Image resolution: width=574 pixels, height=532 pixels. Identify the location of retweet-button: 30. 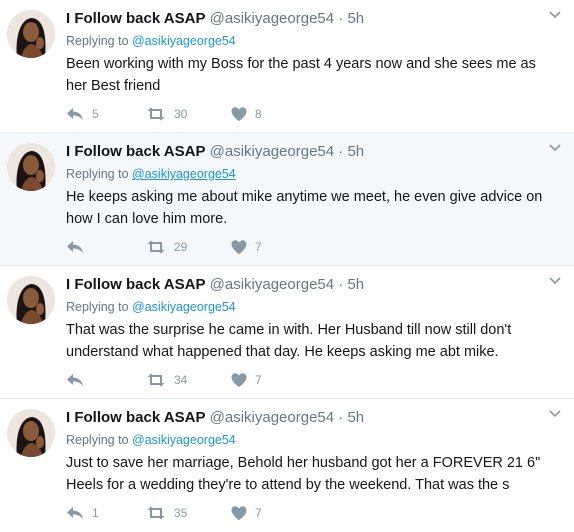
(188, 114).